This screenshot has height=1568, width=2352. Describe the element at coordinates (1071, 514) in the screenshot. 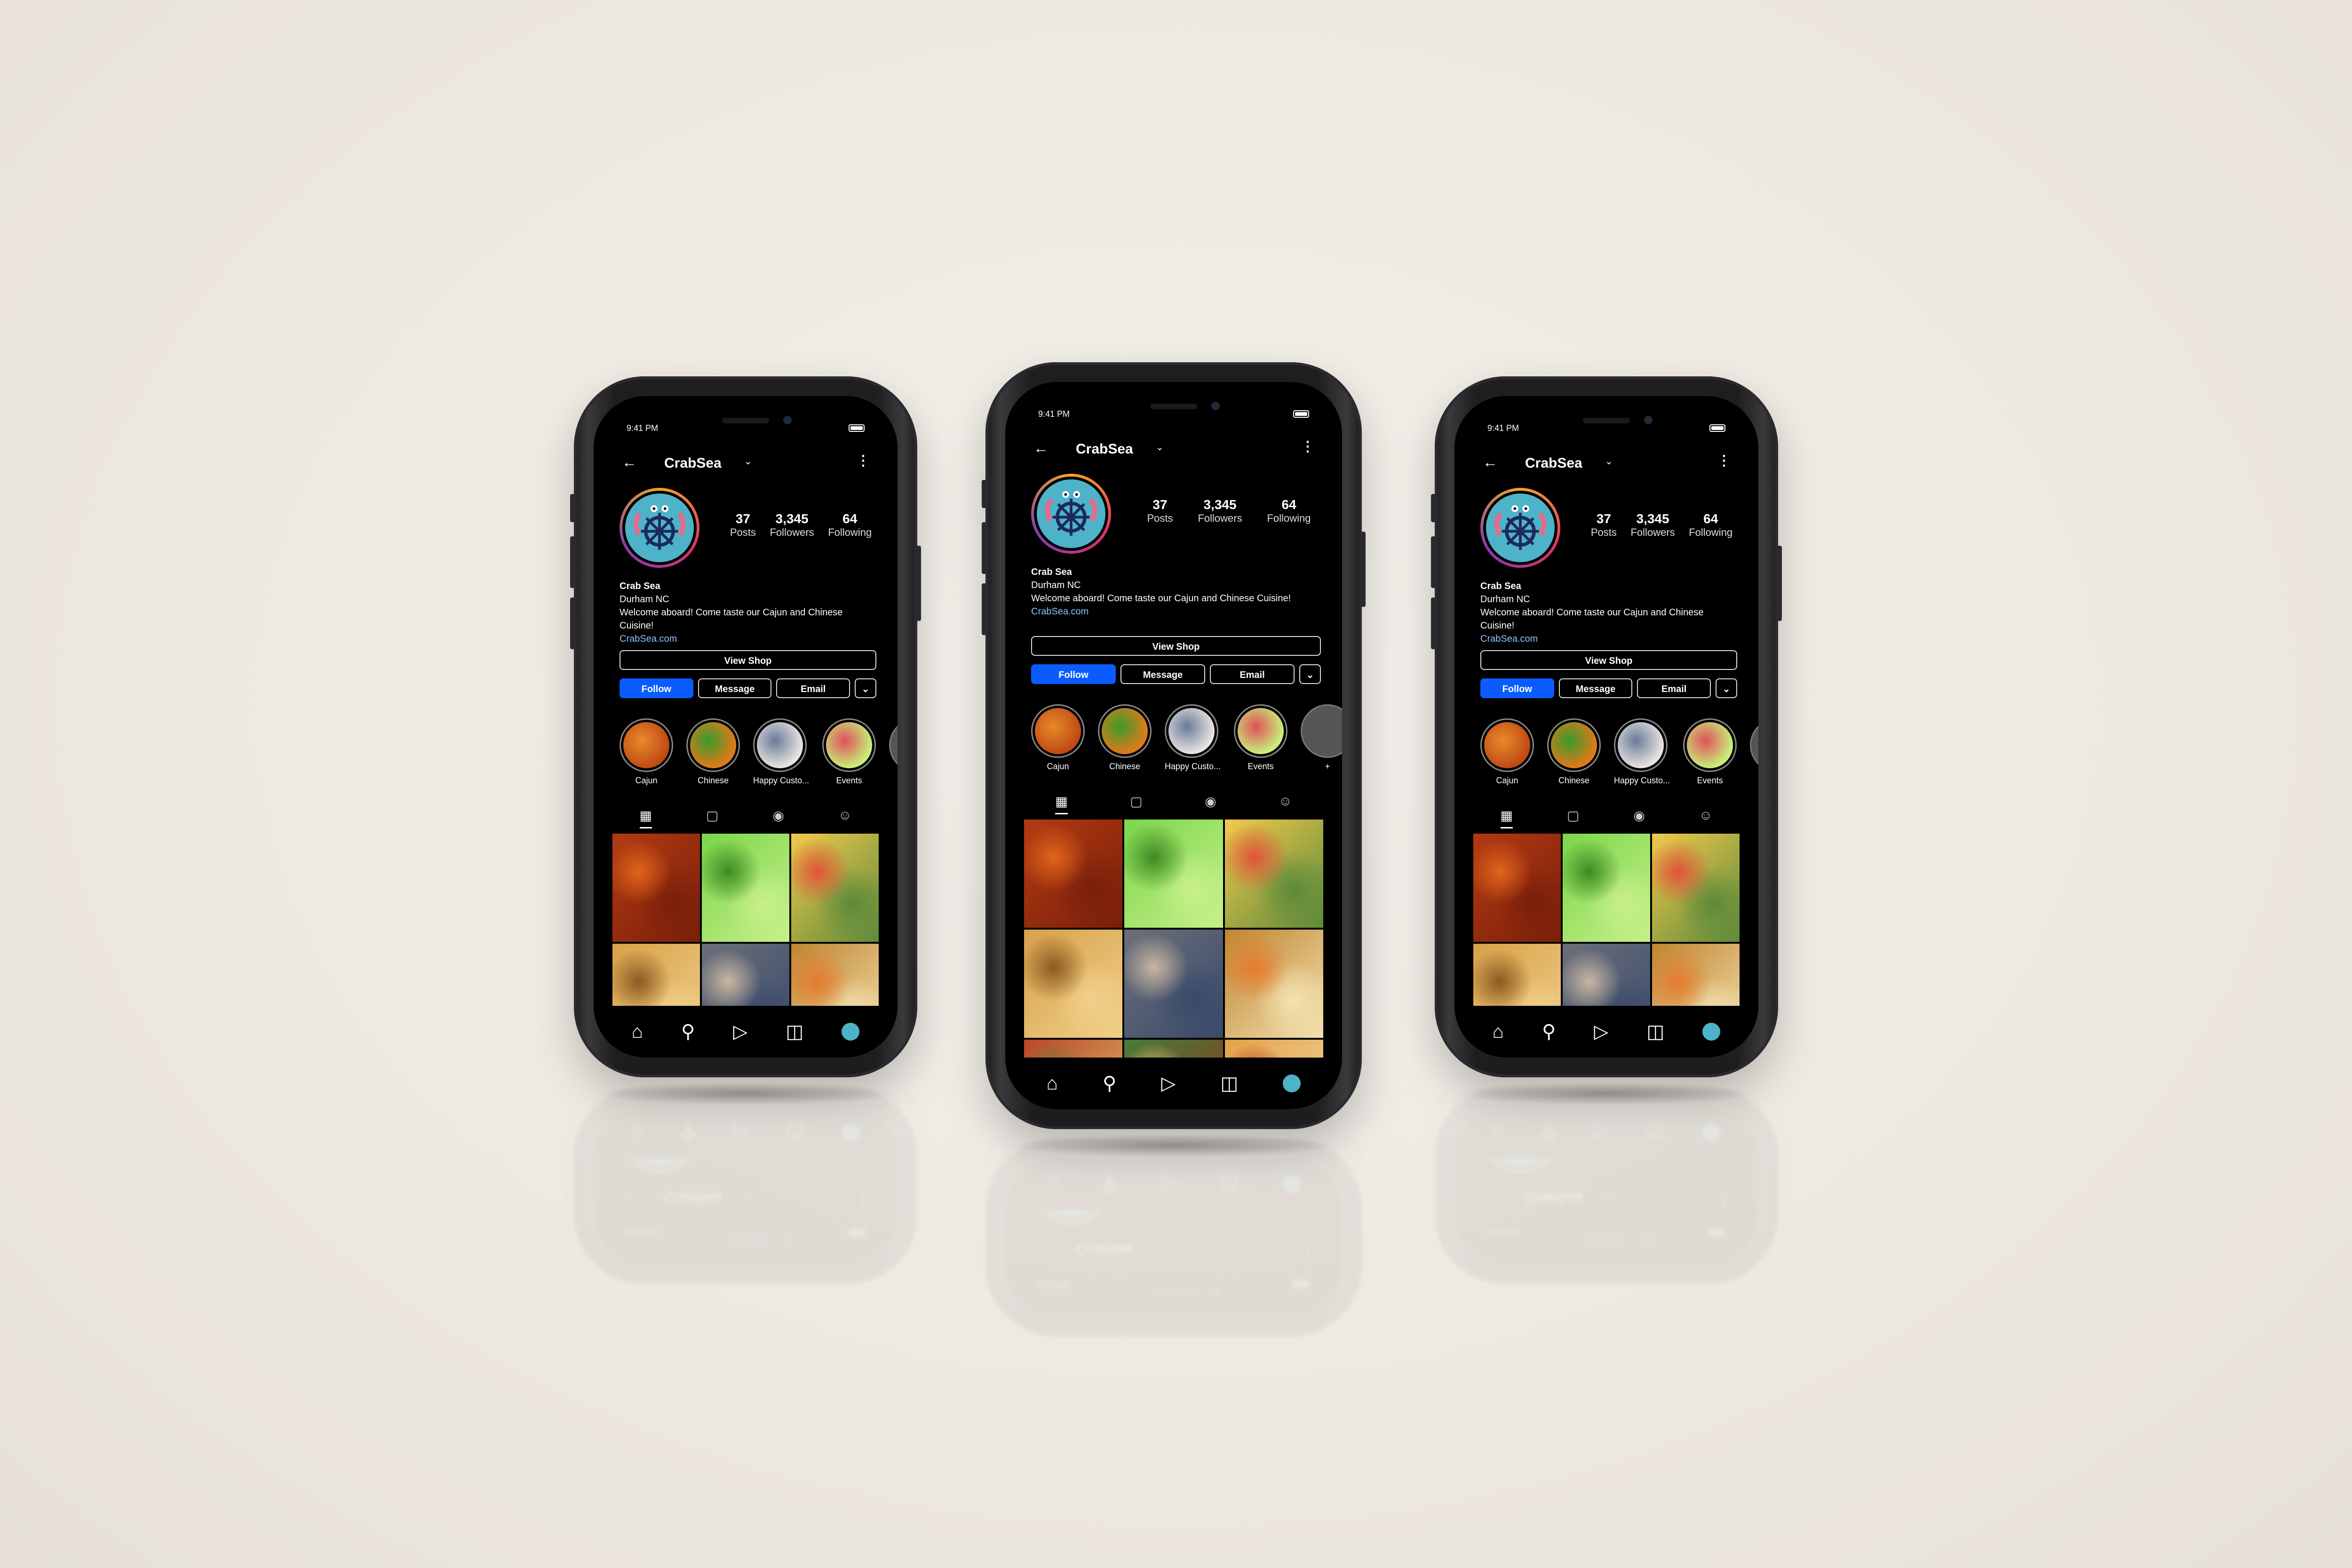

I see `avatar` at that location.